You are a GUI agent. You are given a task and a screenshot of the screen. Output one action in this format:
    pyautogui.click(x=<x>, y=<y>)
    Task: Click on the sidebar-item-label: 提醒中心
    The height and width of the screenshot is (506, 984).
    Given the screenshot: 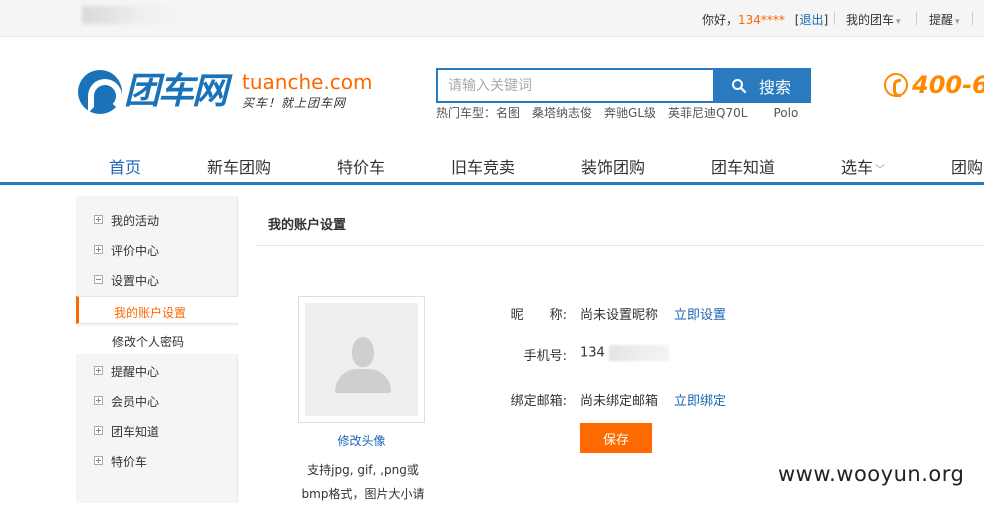 What is the action you would take?
    pyautogui.click(x=135, y=372)
    